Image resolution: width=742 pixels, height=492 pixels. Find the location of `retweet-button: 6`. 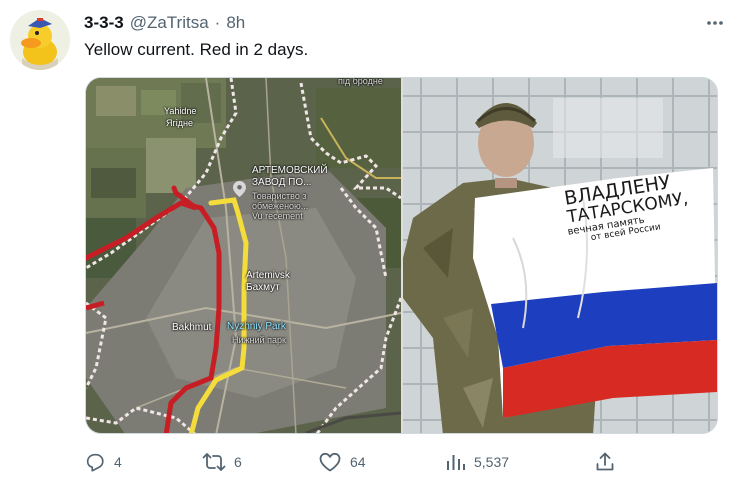

retweet-button: 6 is located at coordinates (222, 462).